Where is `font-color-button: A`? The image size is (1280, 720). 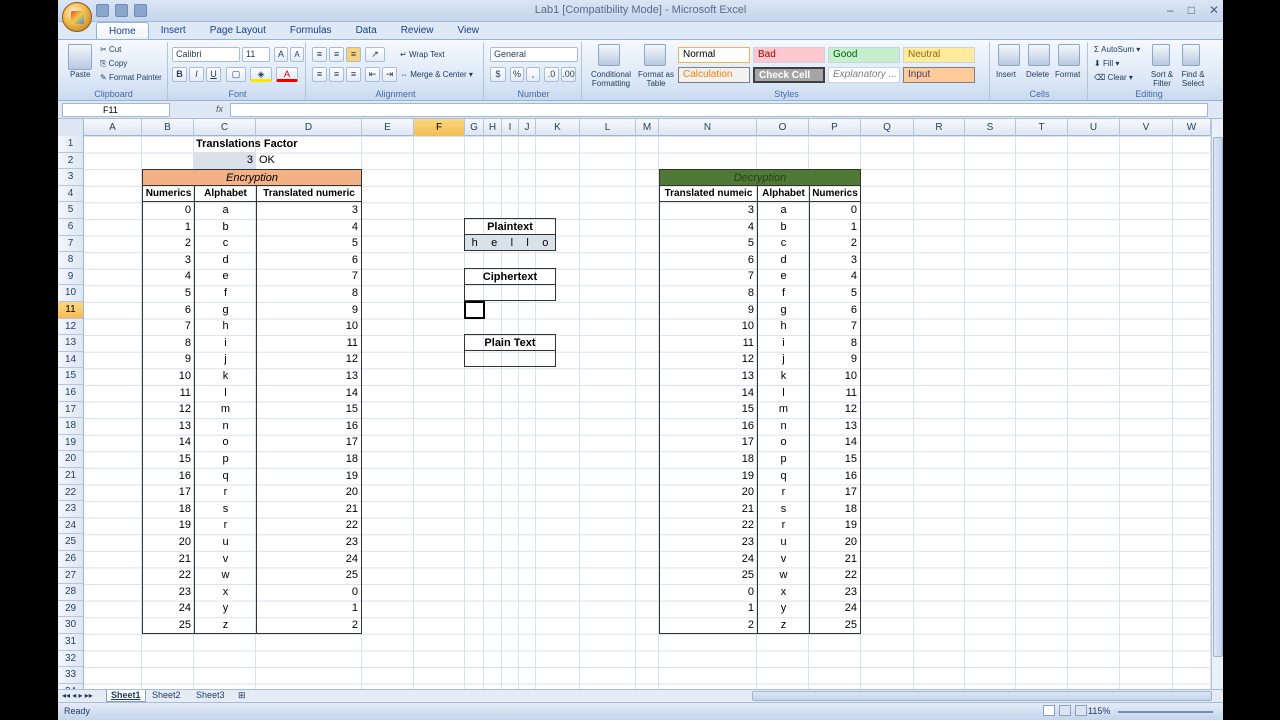 font-color-button: A is located at coordinates (287, 74).